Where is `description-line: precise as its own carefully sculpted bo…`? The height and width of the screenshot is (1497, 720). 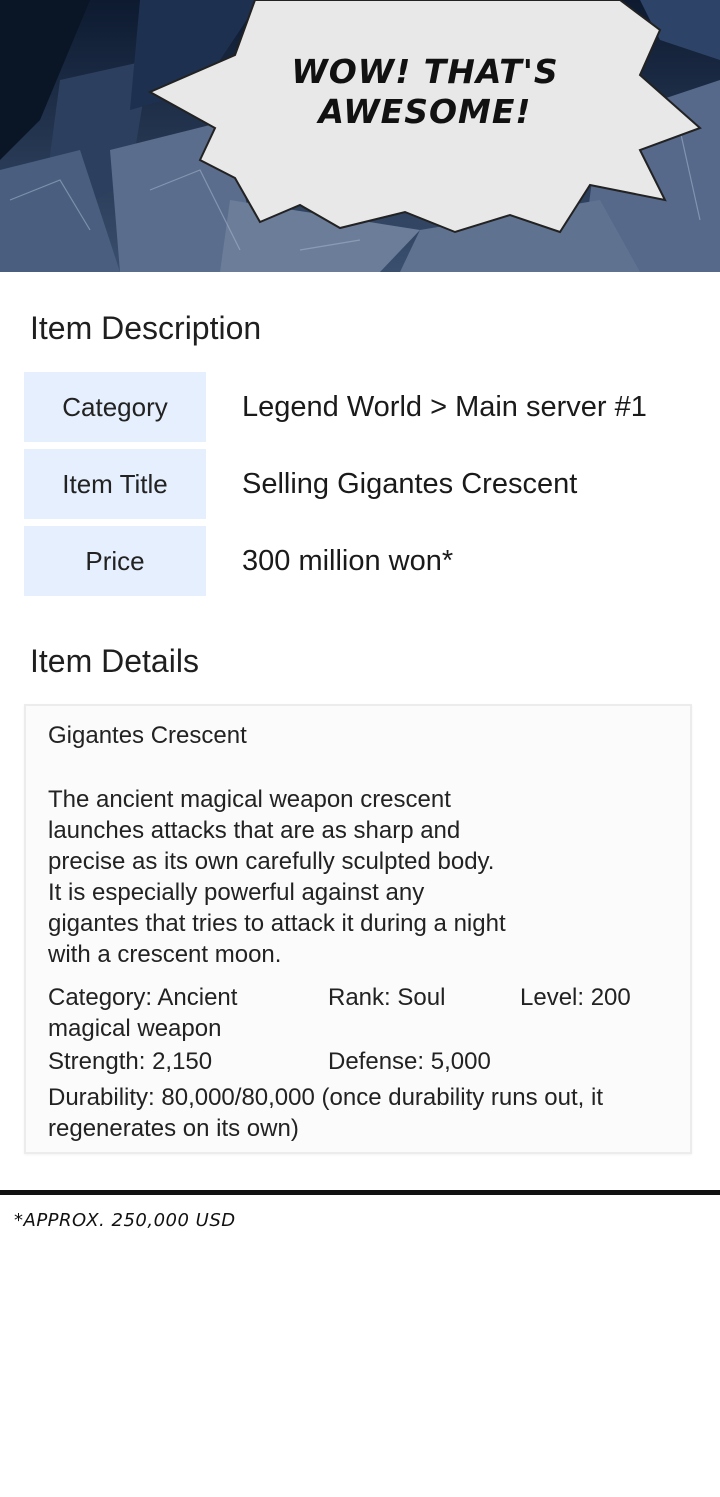
description-line: precise as its own carefully sculpted bo… is located at coordinates (271, 861).